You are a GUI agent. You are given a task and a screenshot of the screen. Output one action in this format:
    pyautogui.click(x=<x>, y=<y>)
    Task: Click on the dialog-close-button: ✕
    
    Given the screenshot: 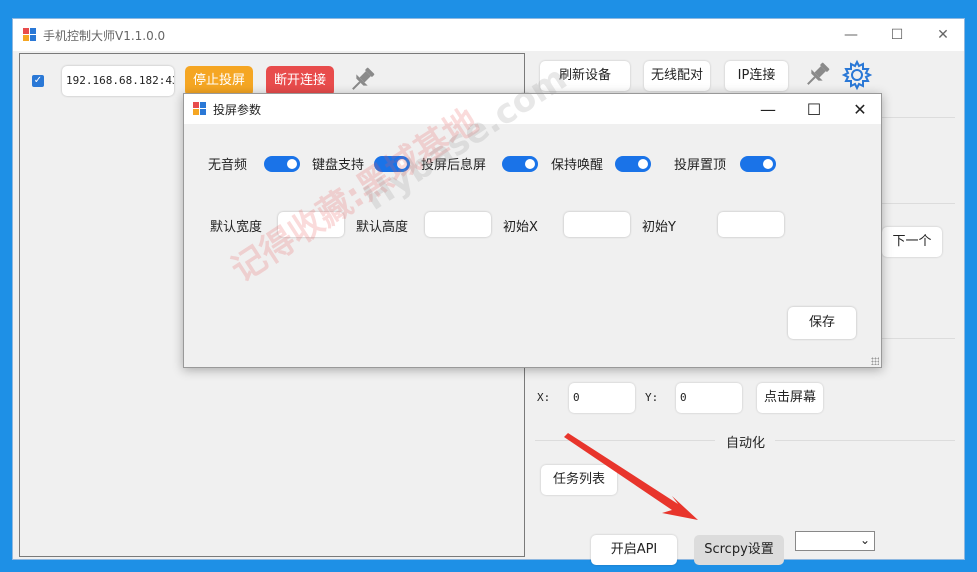 What is the action you would take?
    pyautogui.click(x=860, y=109)
    